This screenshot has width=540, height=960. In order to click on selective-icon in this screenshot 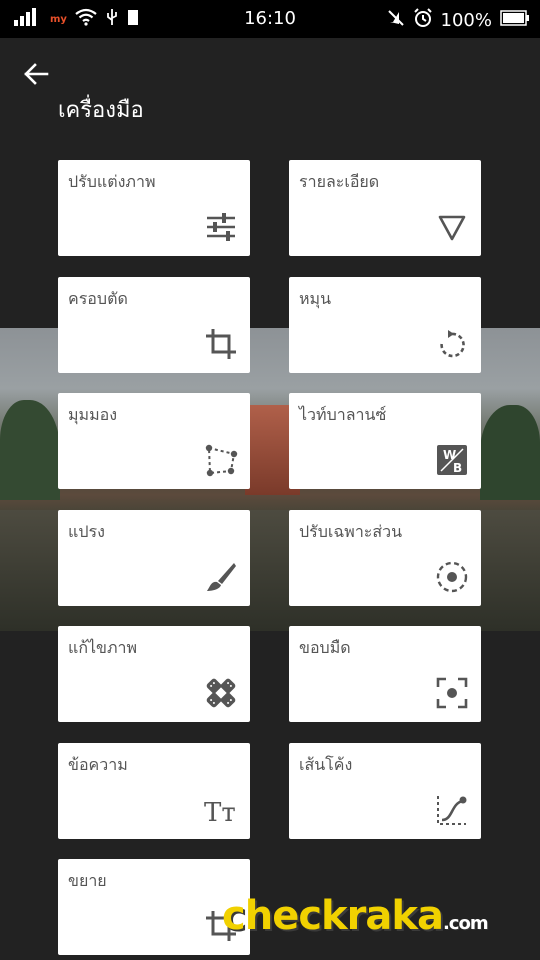, I will do `click(452, 577)`.